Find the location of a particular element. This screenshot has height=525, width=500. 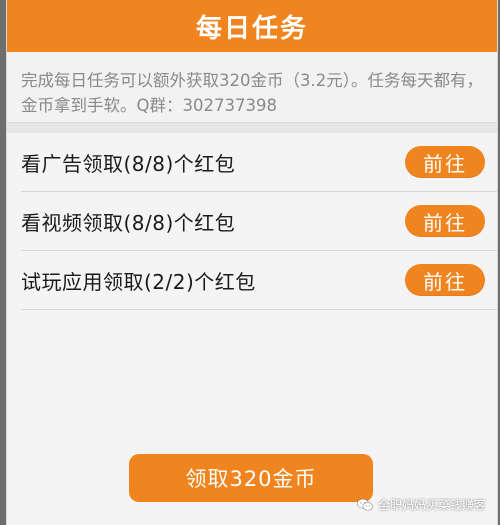

dialog-header: 每日任务 is located at coordinates (252, 26).